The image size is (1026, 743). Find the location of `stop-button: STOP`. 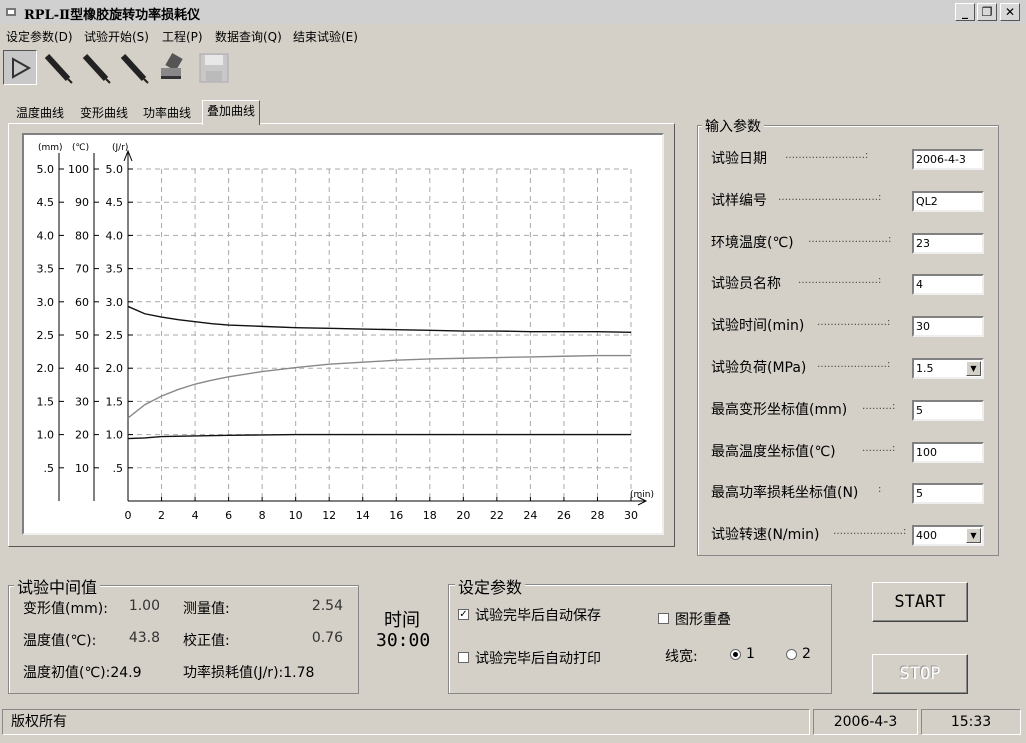

stop-button: STOP is located at coordinates (920, 674).